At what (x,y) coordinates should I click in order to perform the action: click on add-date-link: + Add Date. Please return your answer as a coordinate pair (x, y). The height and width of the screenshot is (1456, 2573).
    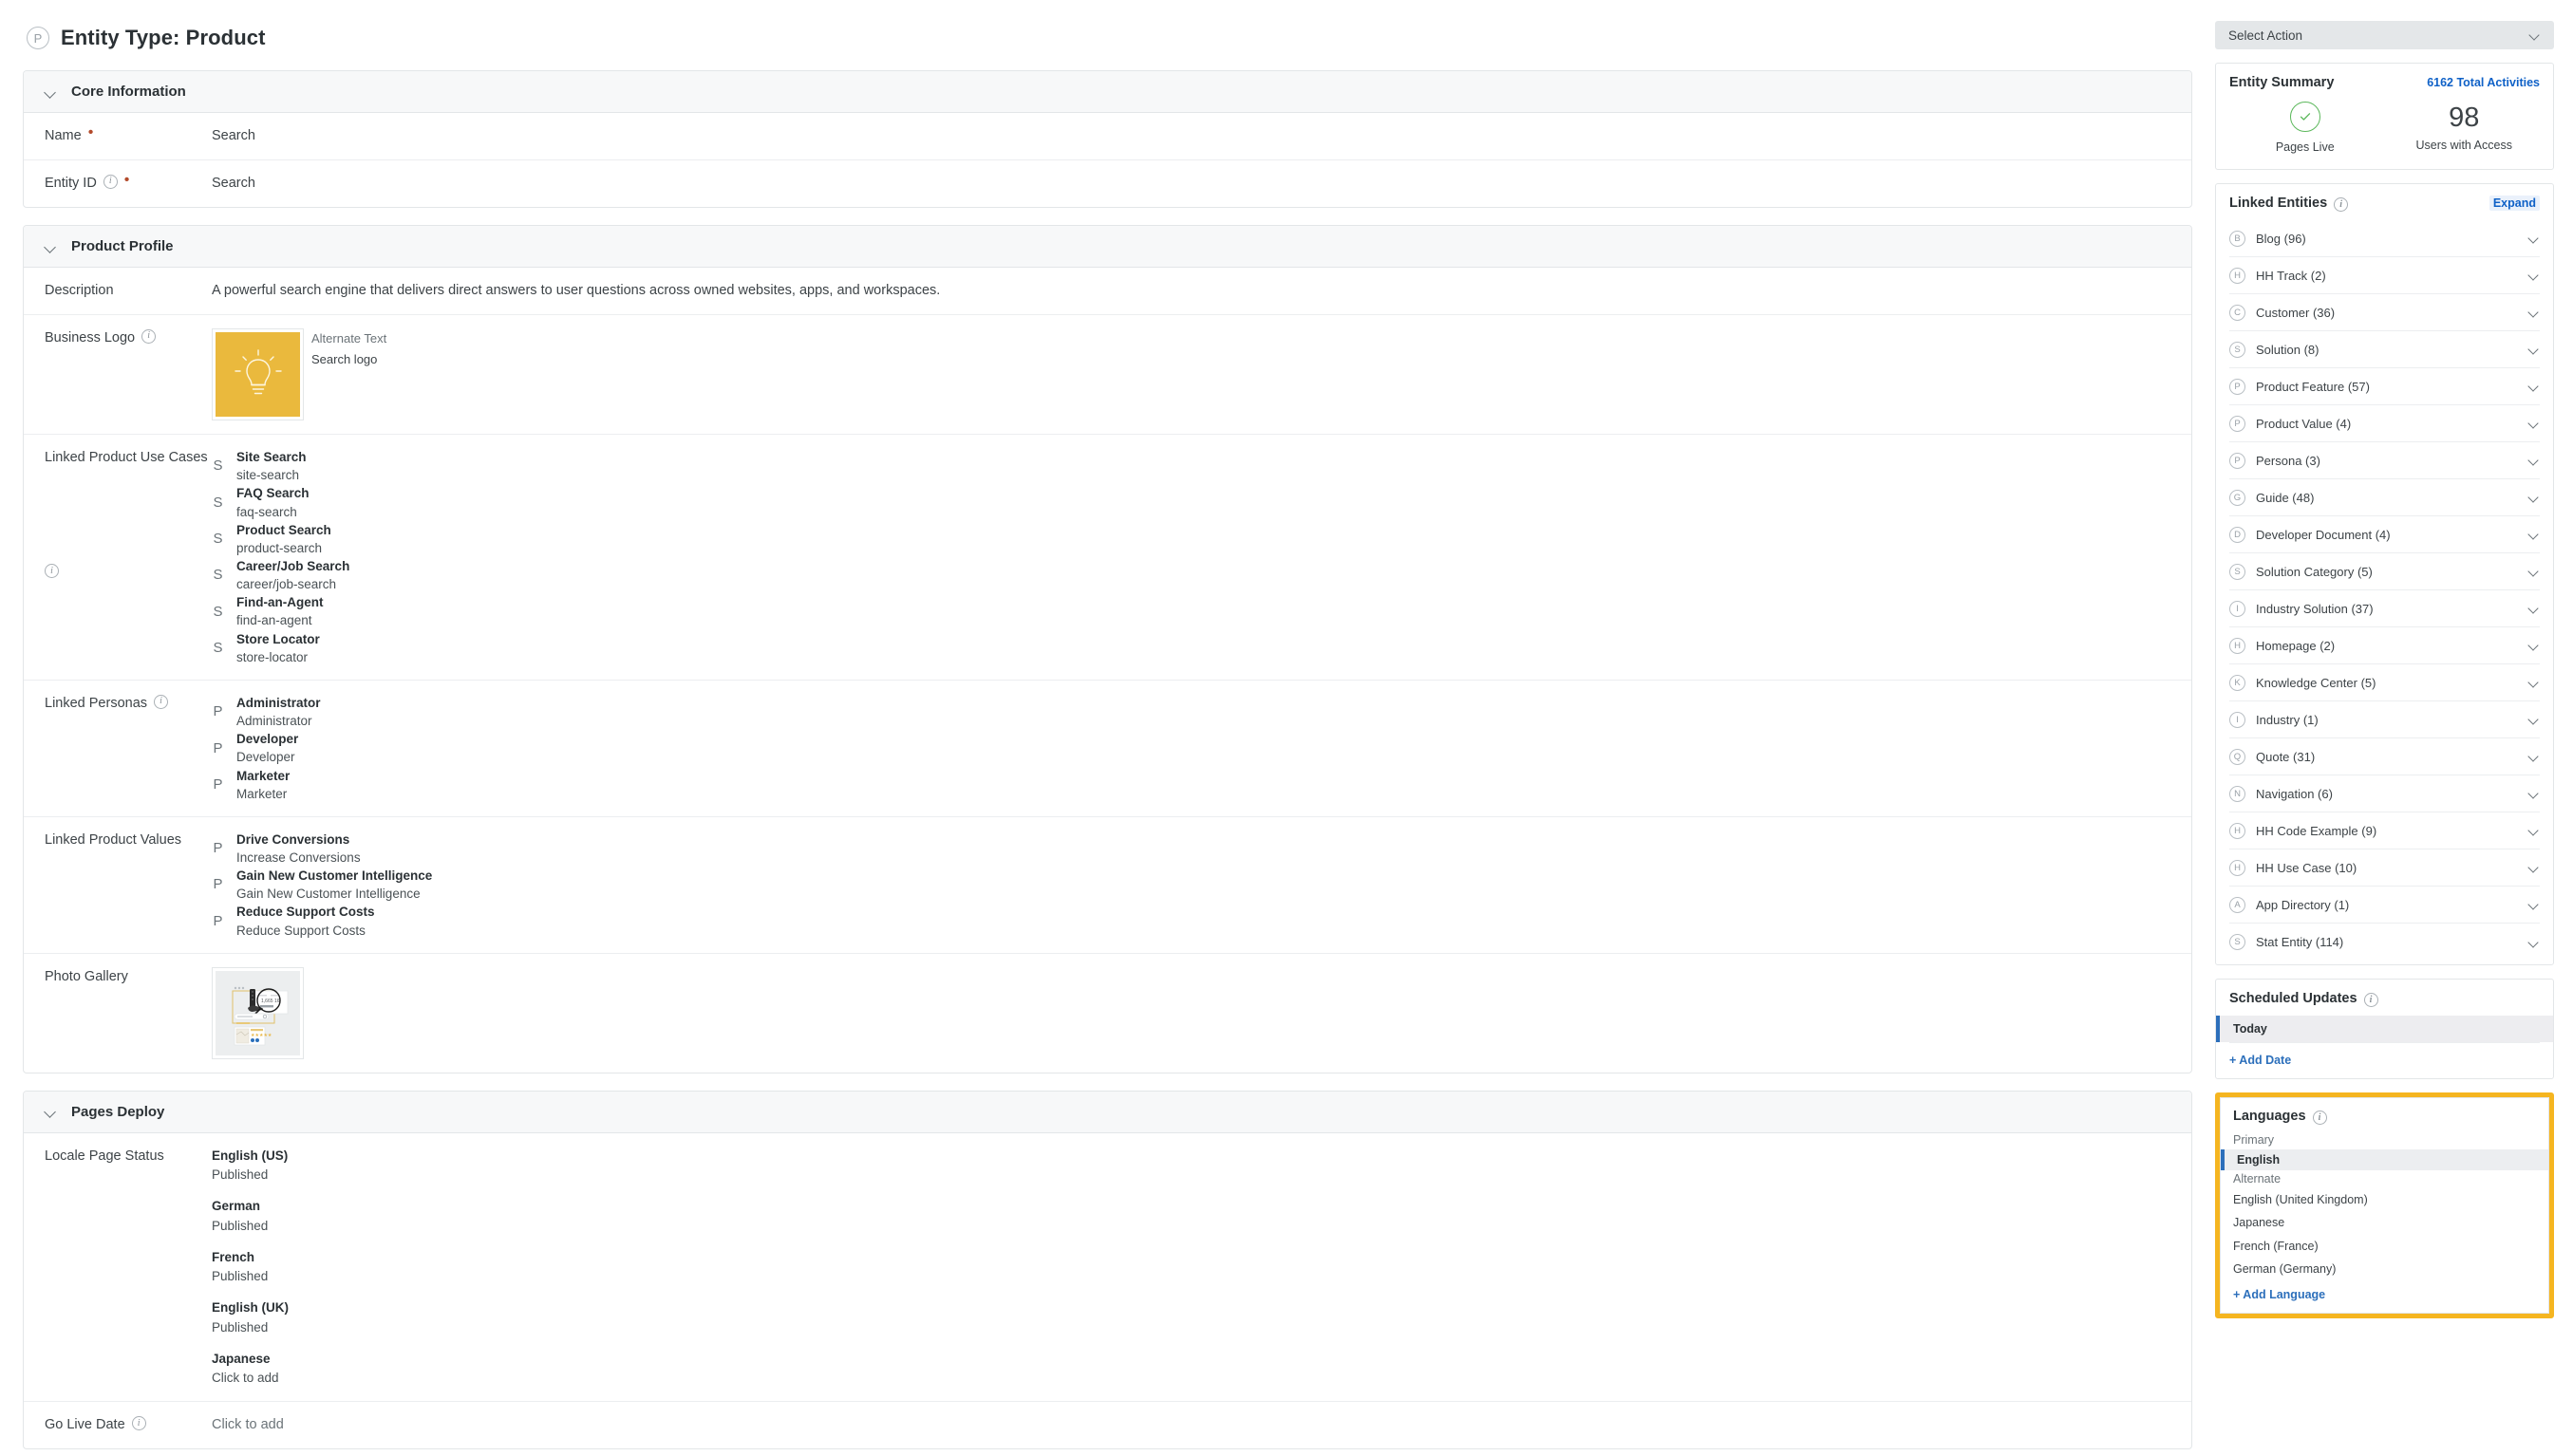
    Looking at the image, I should click on (2384, 1060).